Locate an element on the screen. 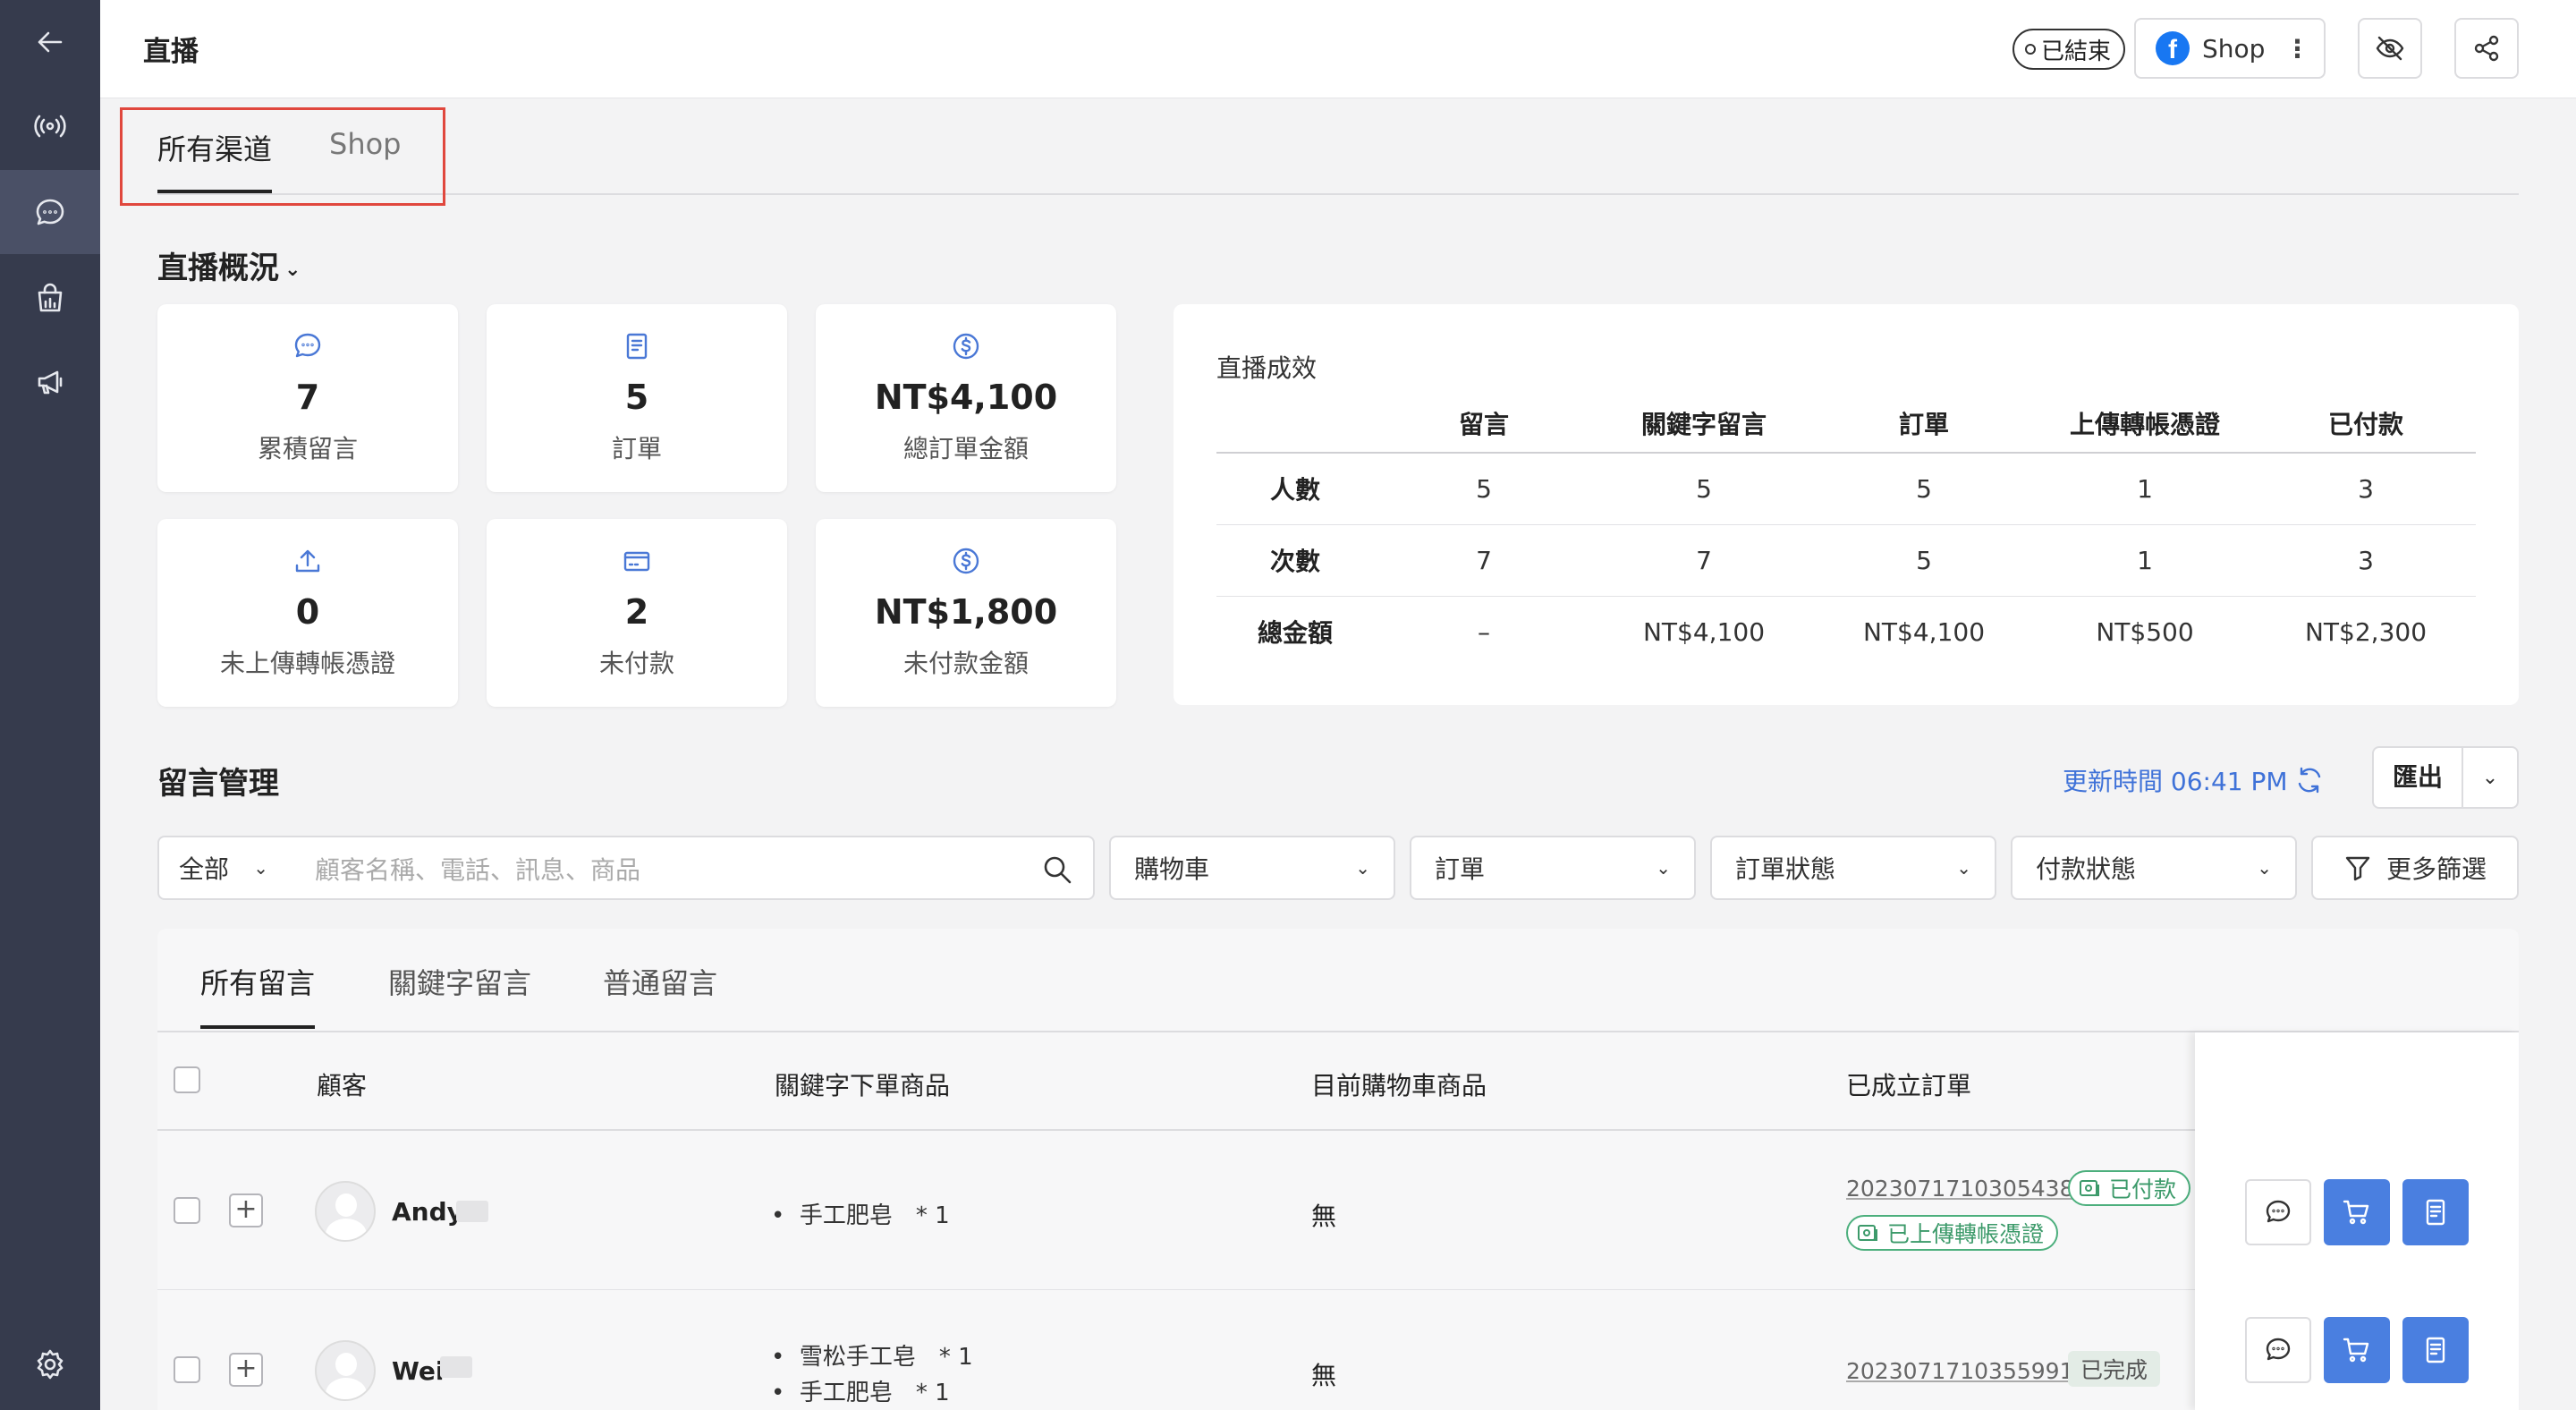 This screenshot has width=2576, height=1410. sidebar-item-comments is located at coordinates (50, 212).